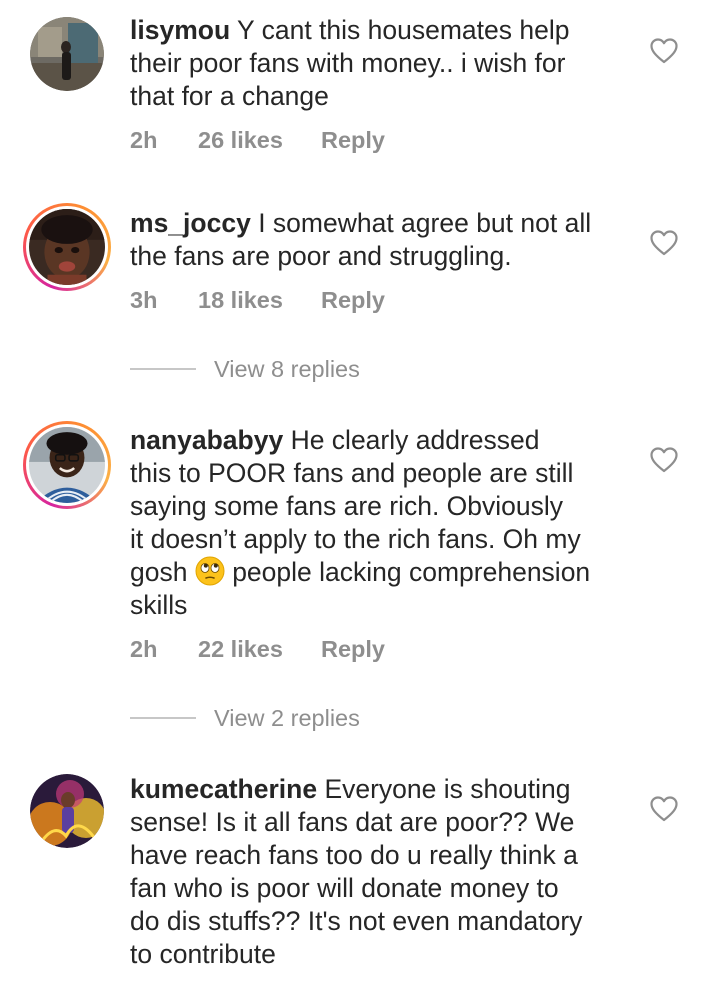  What do you see at coordinates (144, 300) in the screenshot?
I see `comment-time: 3h` at bounding box center [144, 300].